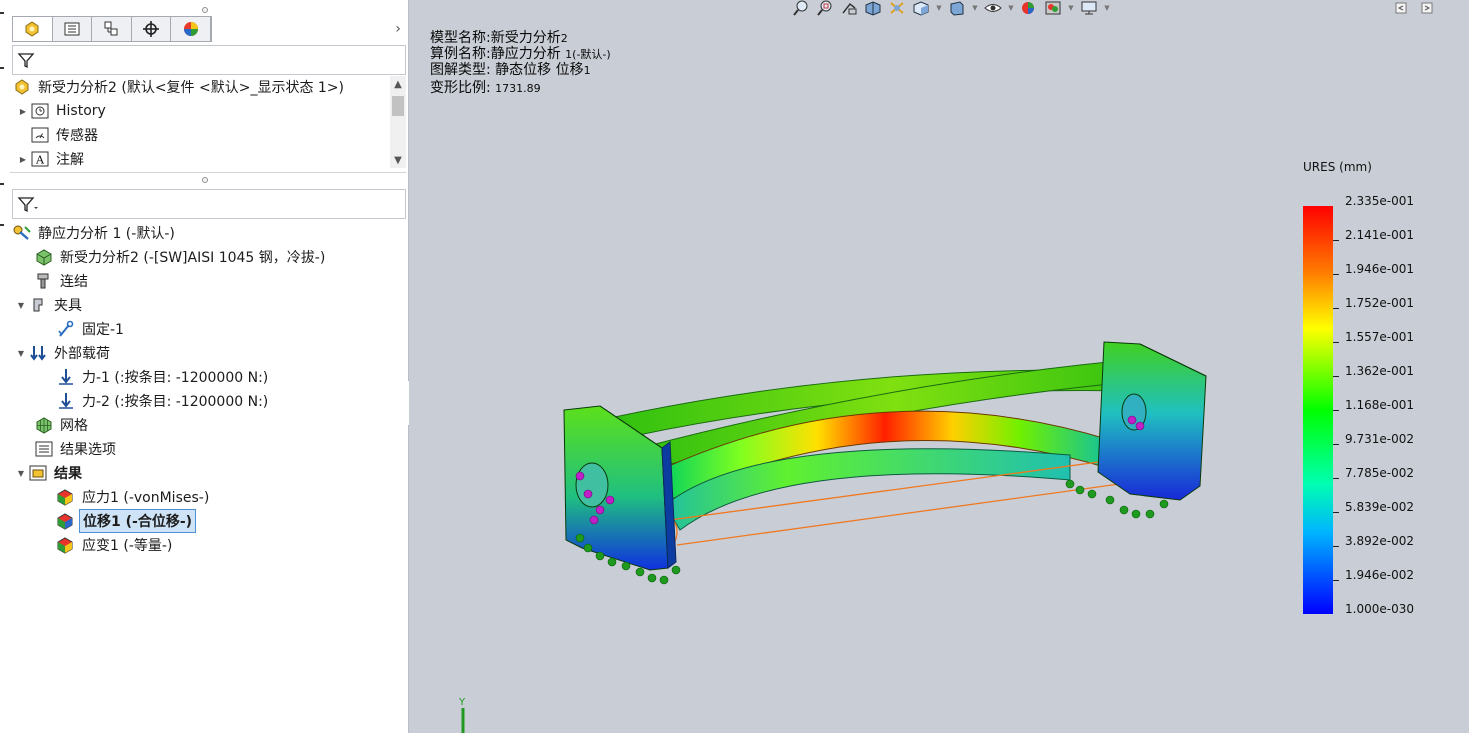 The image size is (1469, 733). I want to click on legend-title: URES (mm), so click(1337, 167).